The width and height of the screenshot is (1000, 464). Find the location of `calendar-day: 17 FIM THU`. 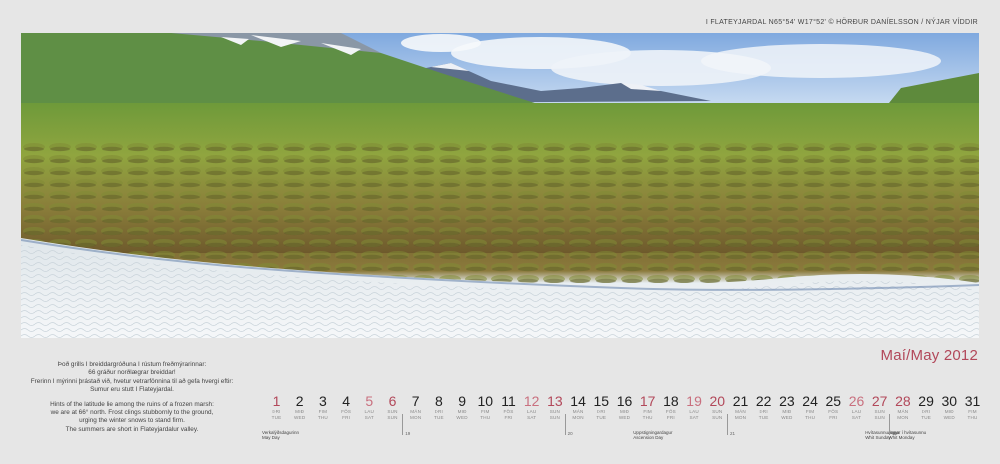

calendar-day: 17 FIM THU is located at coordinates (647, 406).